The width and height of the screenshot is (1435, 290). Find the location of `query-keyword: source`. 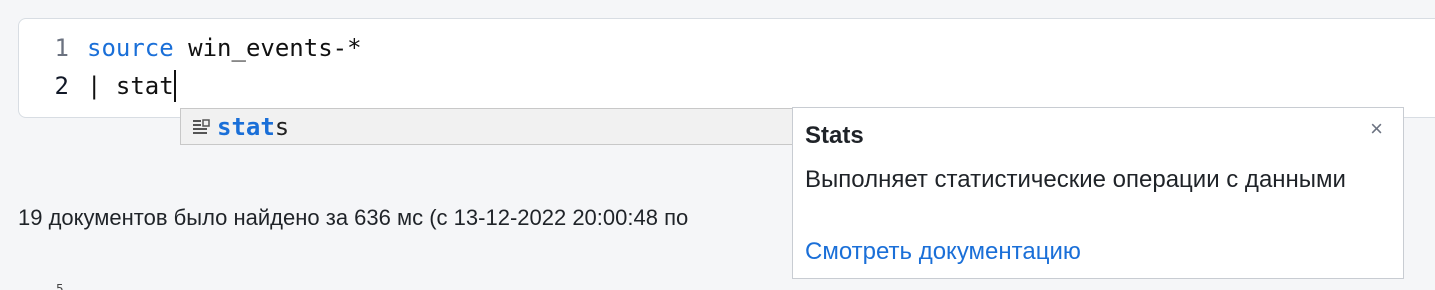

query-keyword: source is located at coordinates (130, 48).